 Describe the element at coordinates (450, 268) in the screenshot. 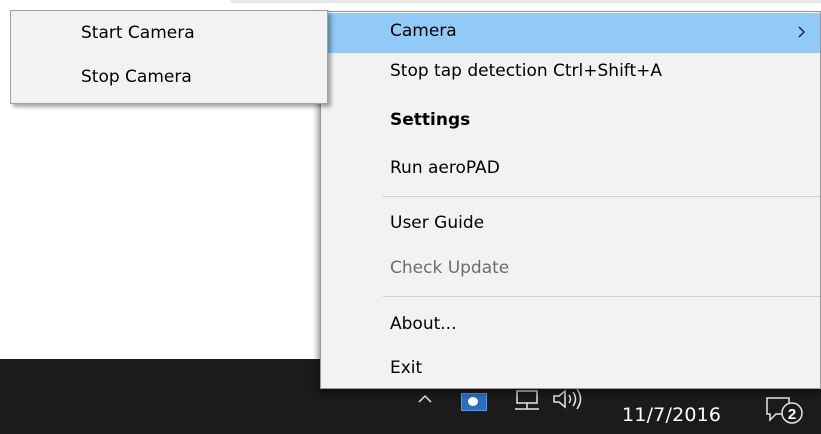

I see `menu-item-label: Check Update` at that location.